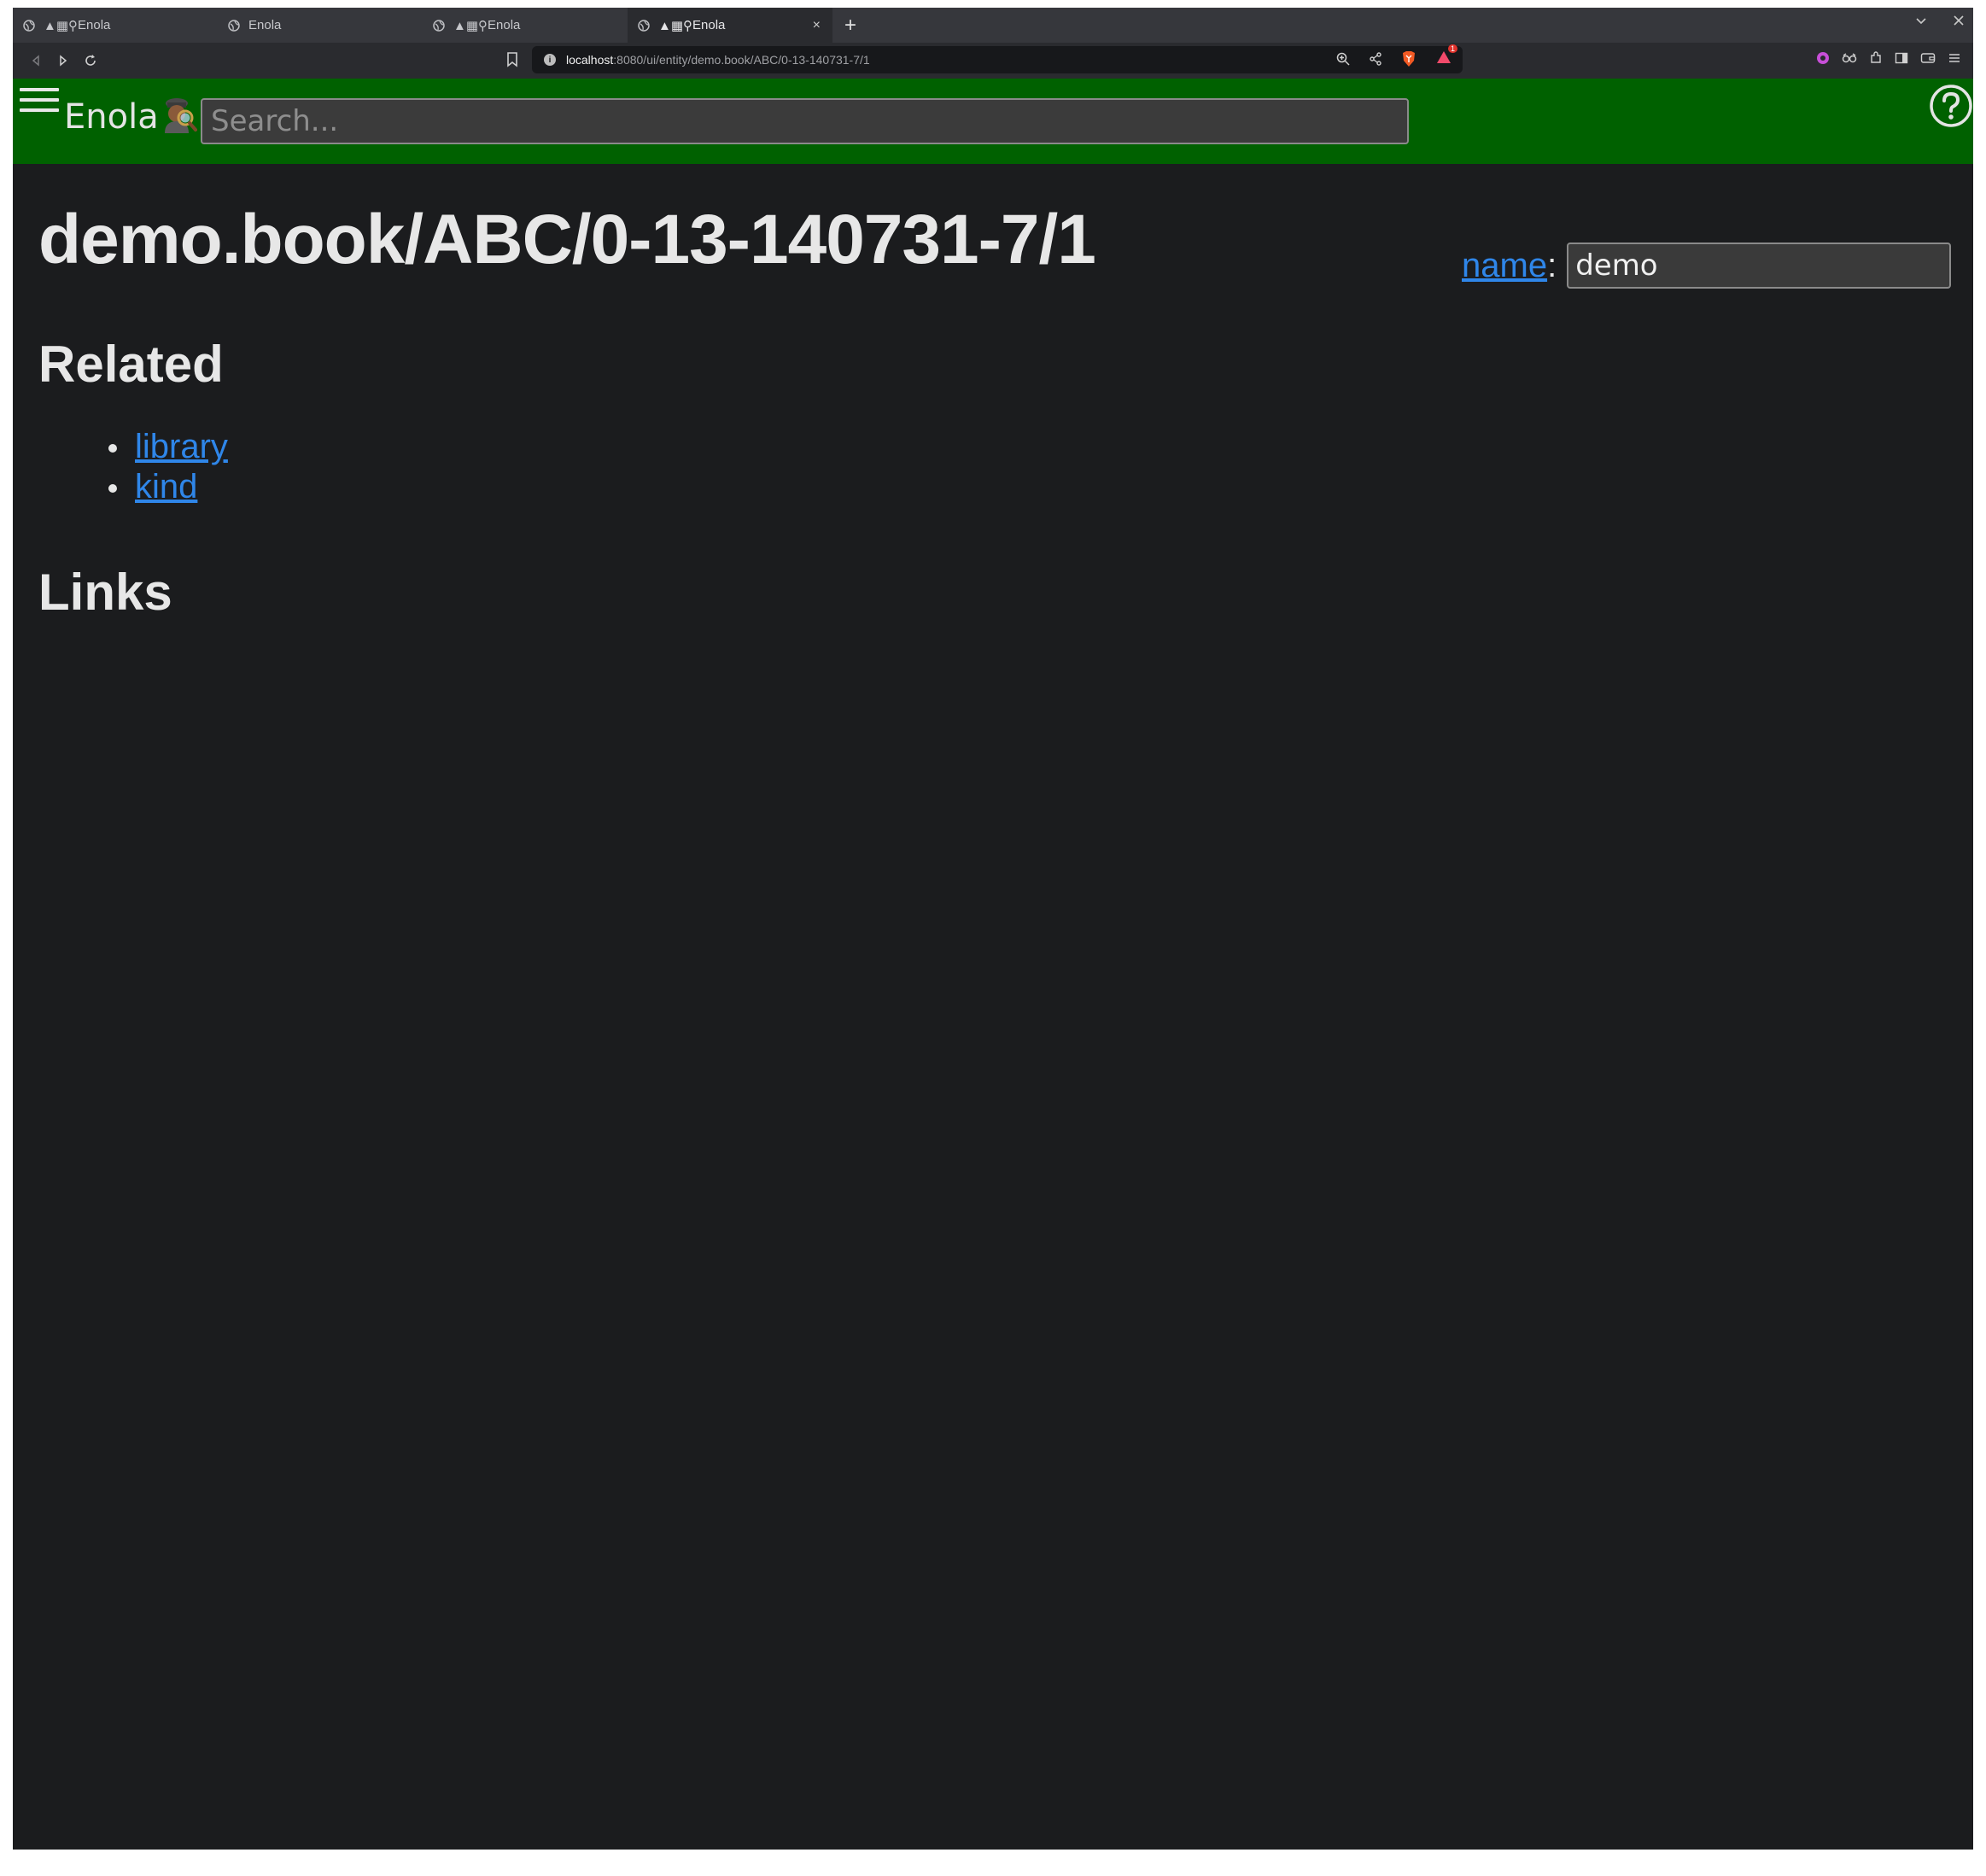 The width and height of the screenshot is (1986, 1876). I want to click on forward-arrow-icon, so click(63, 61).